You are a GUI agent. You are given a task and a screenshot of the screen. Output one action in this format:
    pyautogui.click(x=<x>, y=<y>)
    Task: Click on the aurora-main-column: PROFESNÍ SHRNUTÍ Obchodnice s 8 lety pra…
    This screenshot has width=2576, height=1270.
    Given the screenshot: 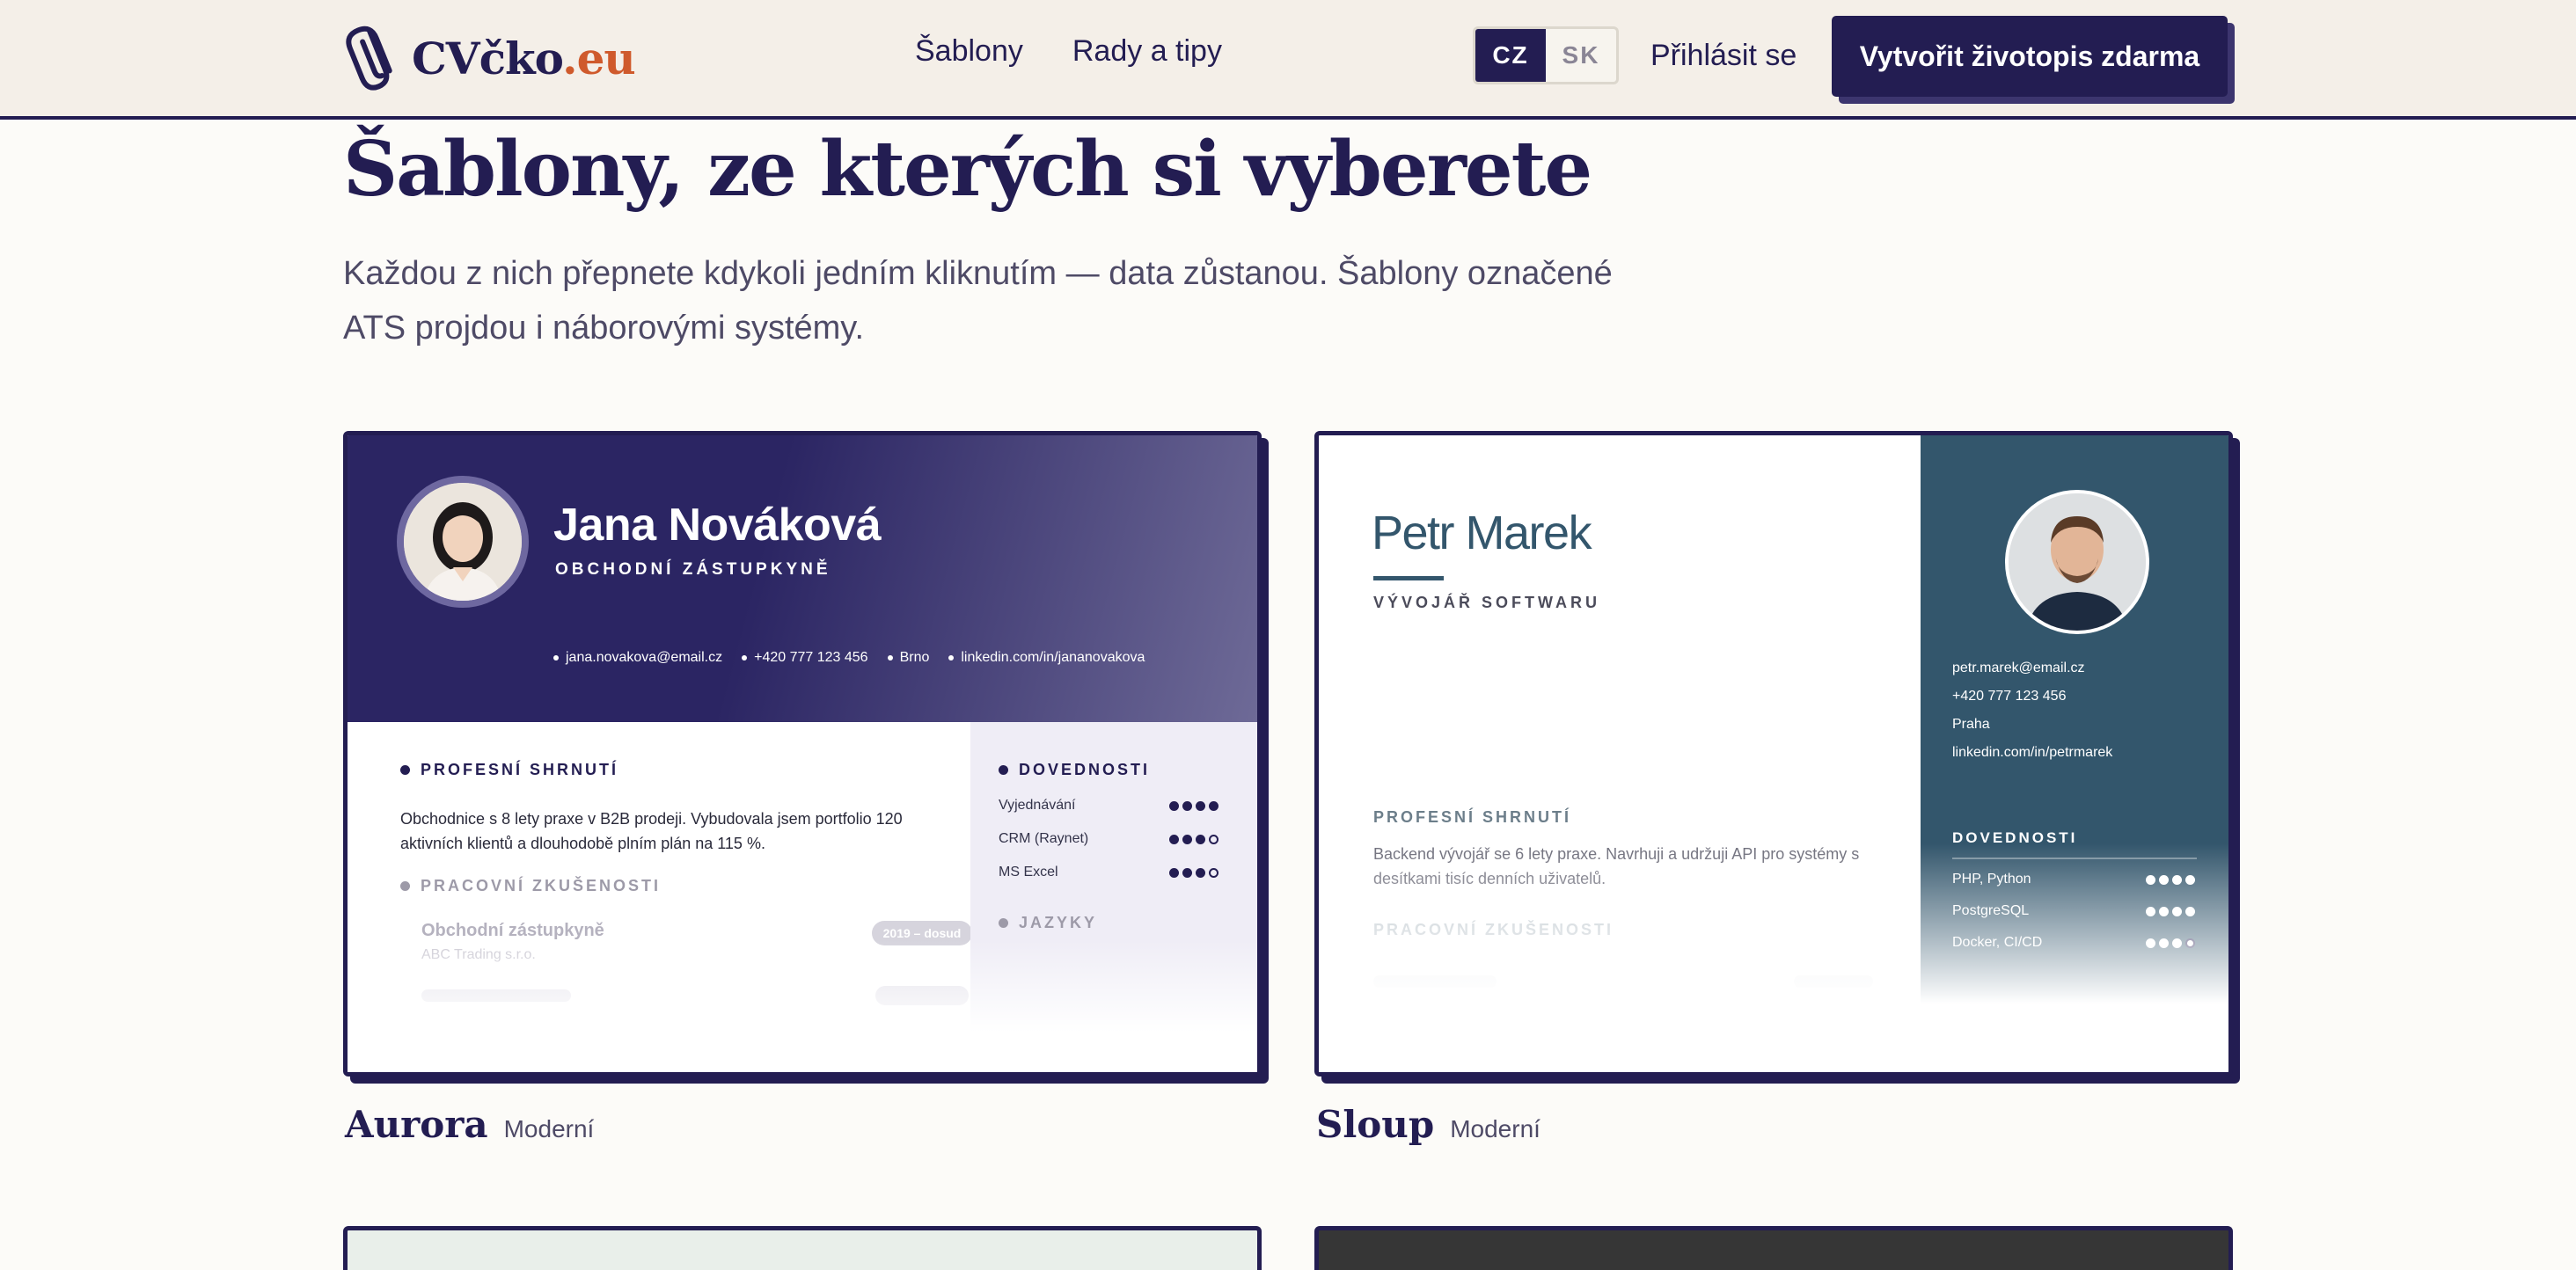 What is the action you would take?
    pyautogui.click(x=660, y=897)
    